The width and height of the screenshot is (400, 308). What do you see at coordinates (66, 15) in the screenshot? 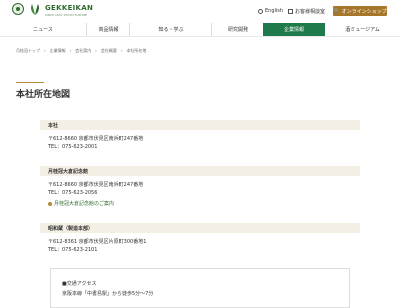
I see `brand-tagline: SINCE 1637 KYOTO FUSHIMI` at bounding box center [66, 15].